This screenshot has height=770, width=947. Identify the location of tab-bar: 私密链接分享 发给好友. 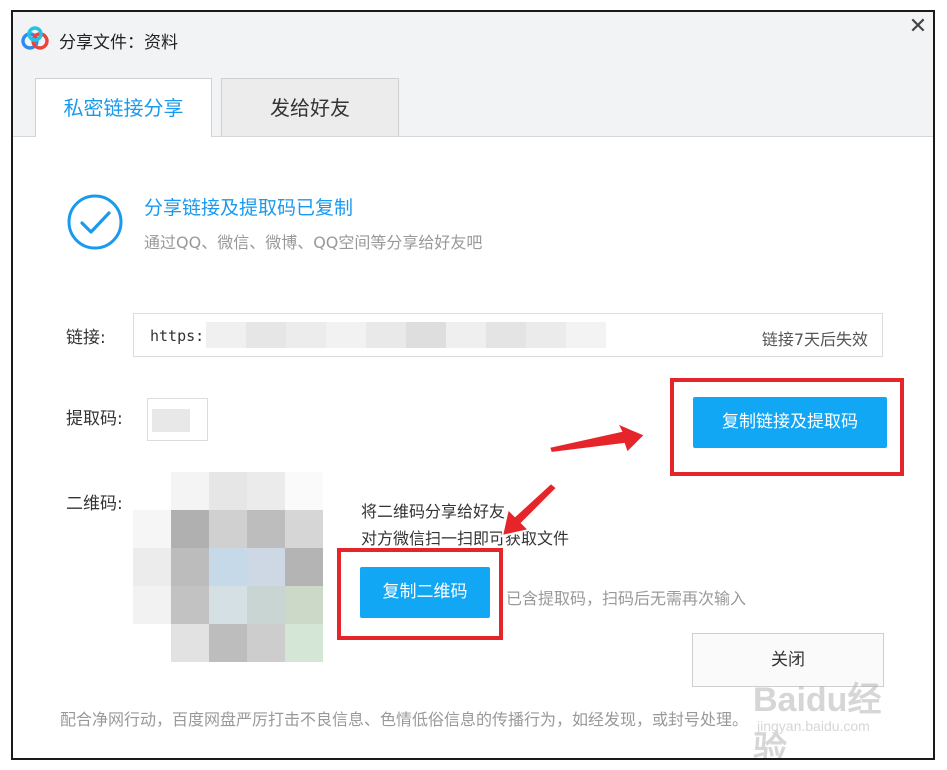
(473, 101).